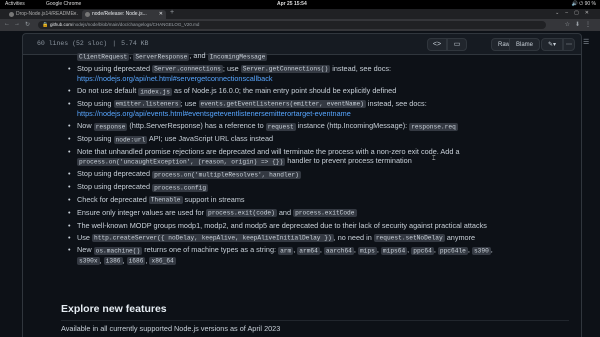 The height and width of the screenshot is (337, 600). What do you see at coordinates (237, 56) in the screenshot?
I see `inline-code: IncomingMessage` at bounding box center [237, 56].